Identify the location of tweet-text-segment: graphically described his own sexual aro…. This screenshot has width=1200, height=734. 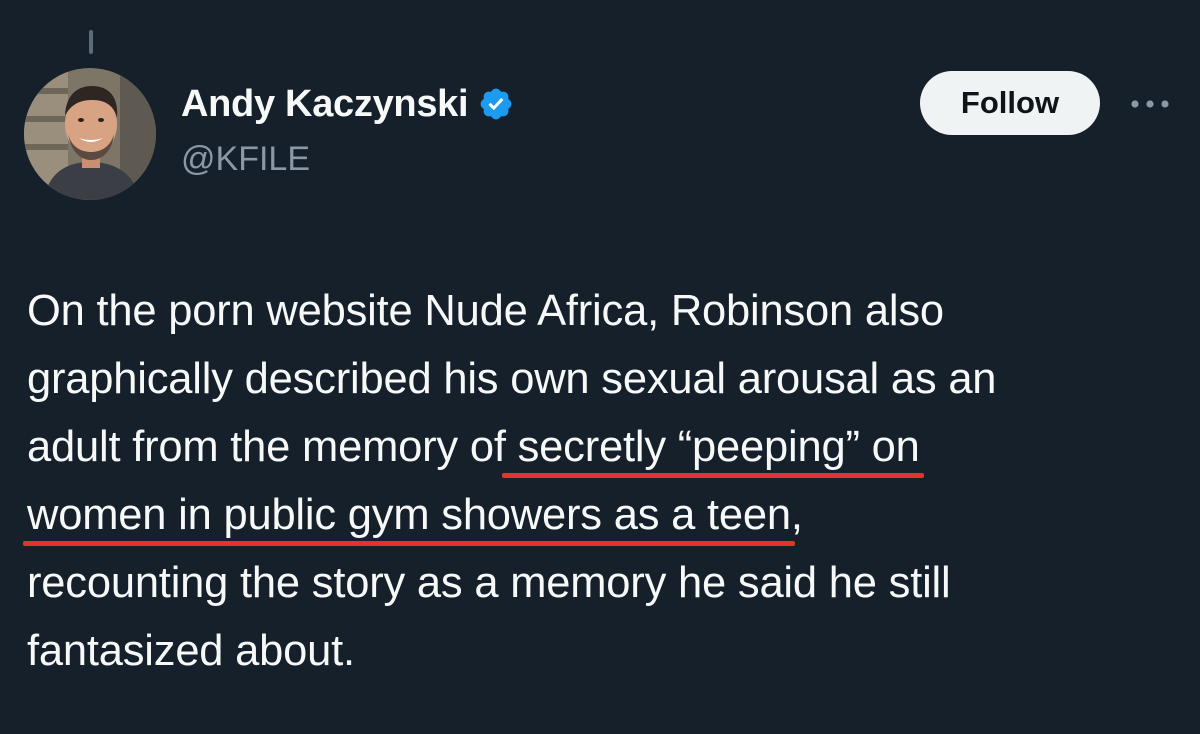
(512, 379).